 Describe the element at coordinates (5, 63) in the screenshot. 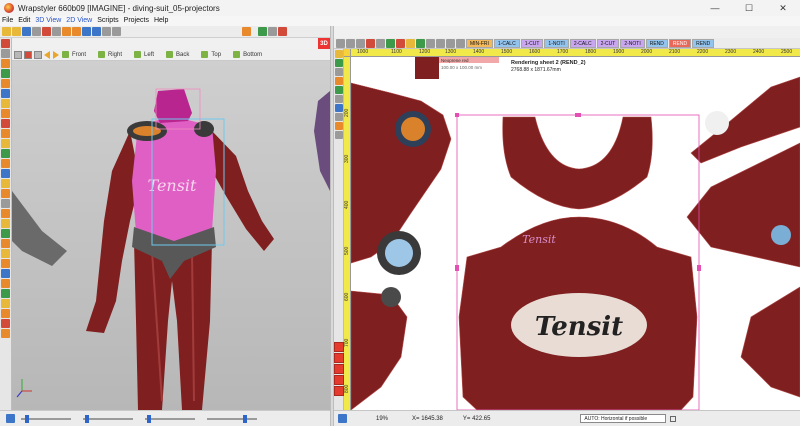

I see `pencil-icon` at that location.